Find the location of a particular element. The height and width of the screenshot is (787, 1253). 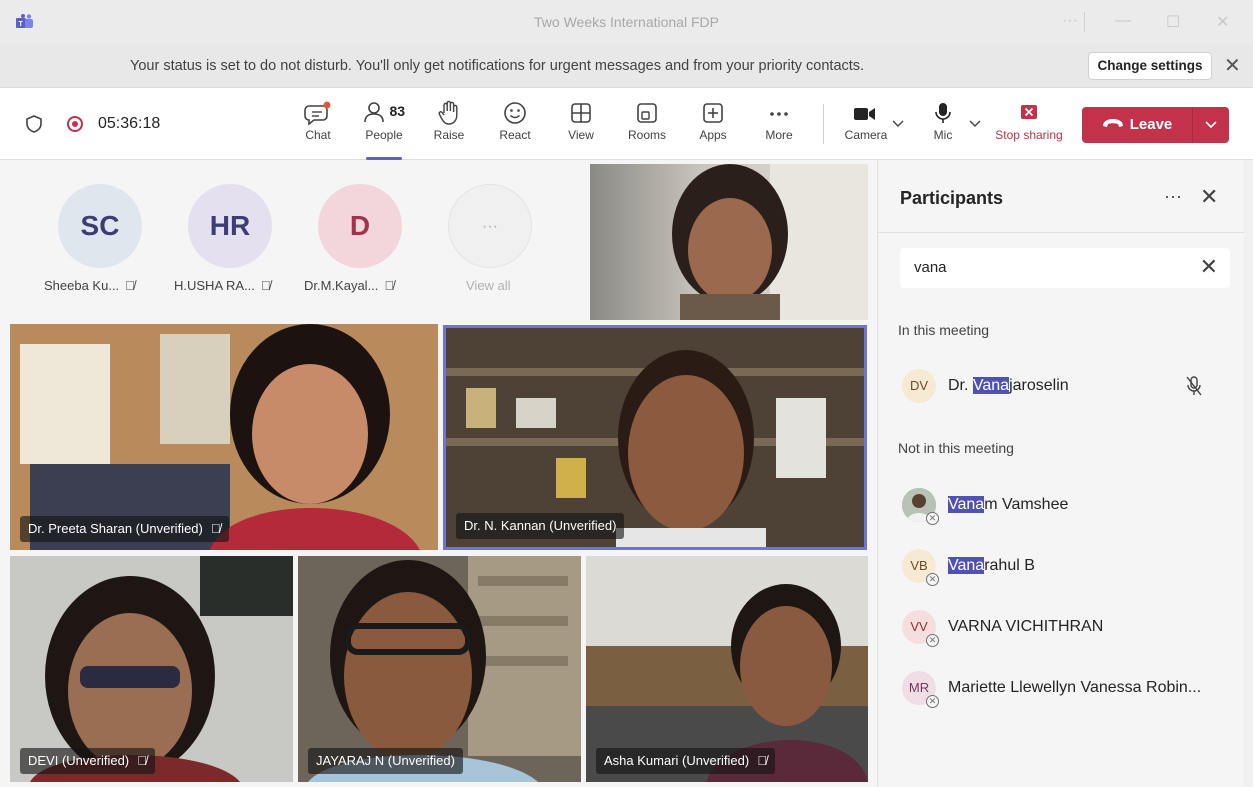

participant-avatar: MR ✕ is located at coordinates (920, 689).